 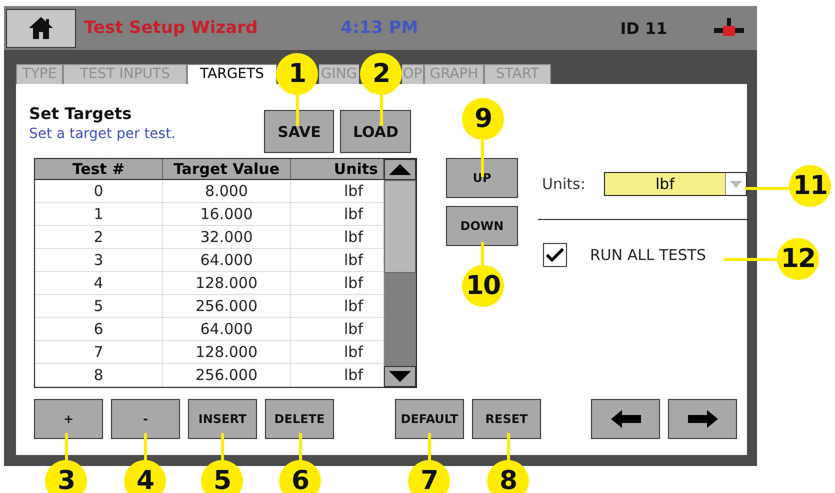 I want to click on table-cell: 5, so click(x=99, y=306).